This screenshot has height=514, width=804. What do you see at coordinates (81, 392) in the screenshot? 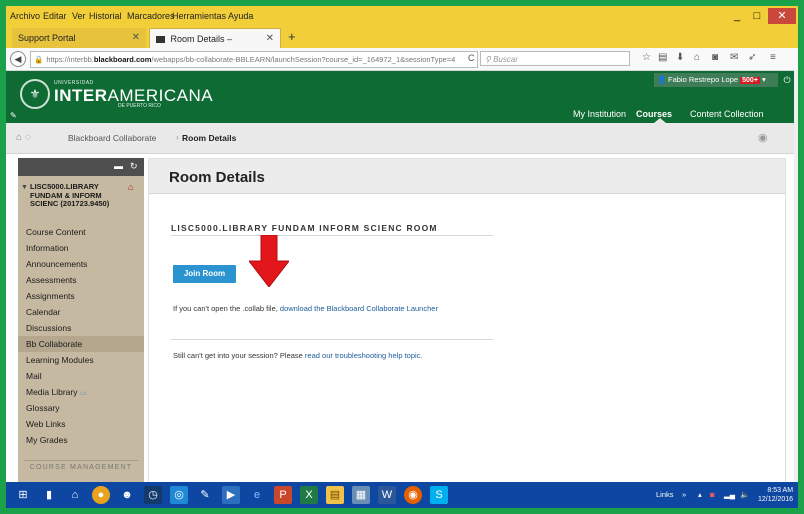
I see `sidebar-item-media-library: Media Library ▭` at bounding box center [81, 392].